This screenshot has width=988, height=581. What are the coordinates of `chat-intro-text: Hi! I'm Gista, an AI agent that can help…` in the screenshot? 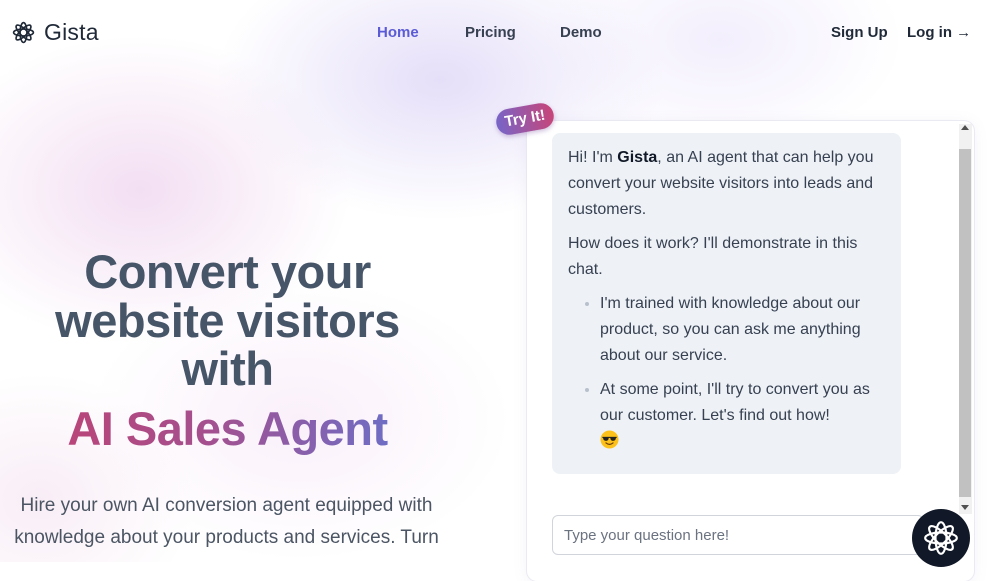 It's located at (726, 184).